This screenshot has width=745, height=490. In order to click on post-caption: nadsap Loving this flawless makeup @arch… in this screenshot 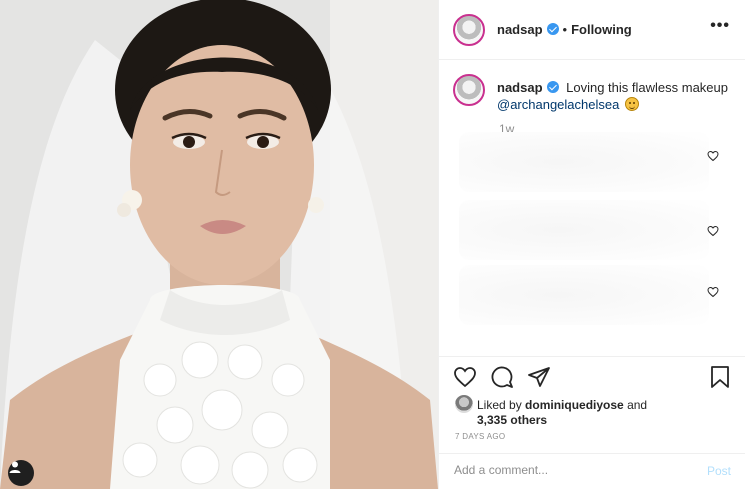, I will do `click(616, 96)`.